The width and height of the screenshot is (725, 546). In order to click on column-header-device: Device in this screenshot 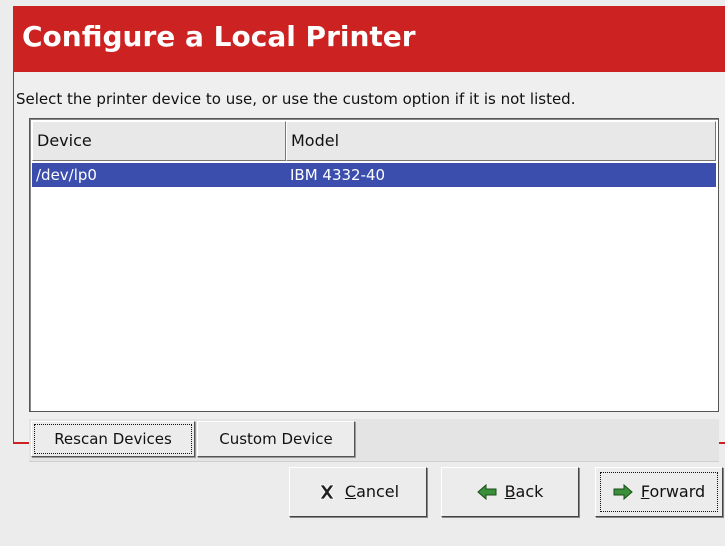, I will do `click(159, 141)`.